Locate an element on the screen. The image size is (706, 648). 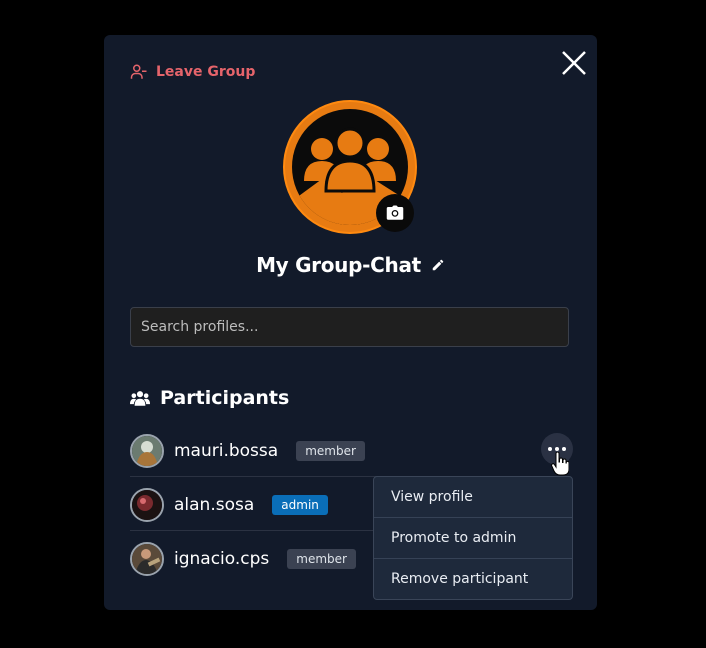
leave-group-button: Leave Group is located at coordinates (192, 72).